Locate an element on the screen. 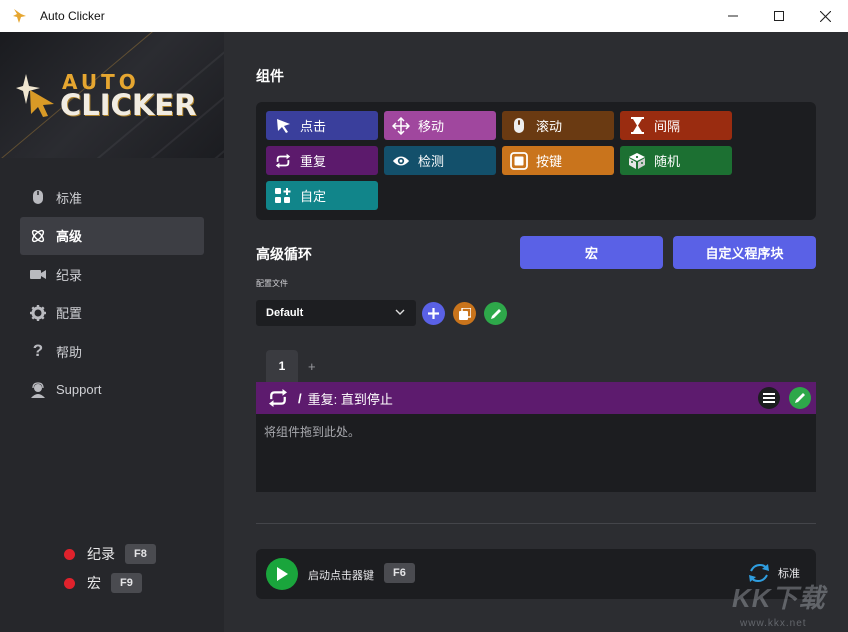 The height and width of the screenshot is (632, 848). component-custom-button: 自定 is located at coordinates (322, 195).